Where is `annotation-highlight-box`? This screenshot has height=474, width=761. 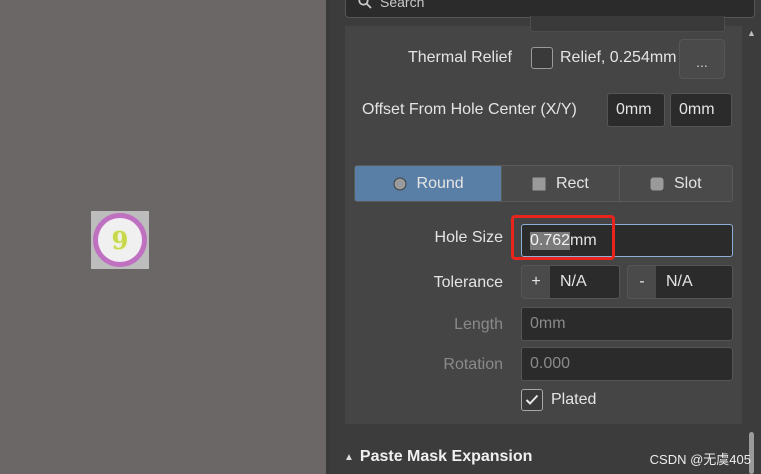
annotation-highlight-box is located at coordinates (563, 237).